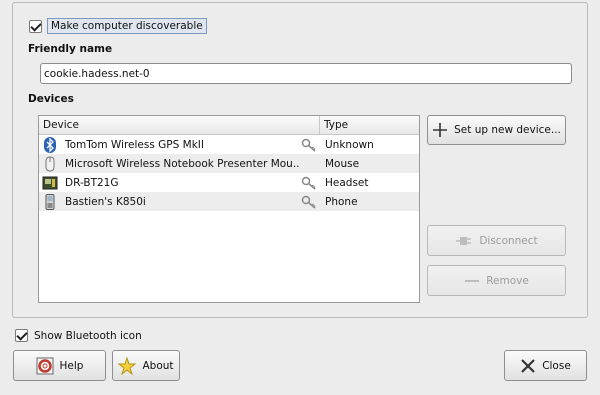  I want to click on device-name: TomTom Wireless GPS MkII, so click(134, 144).